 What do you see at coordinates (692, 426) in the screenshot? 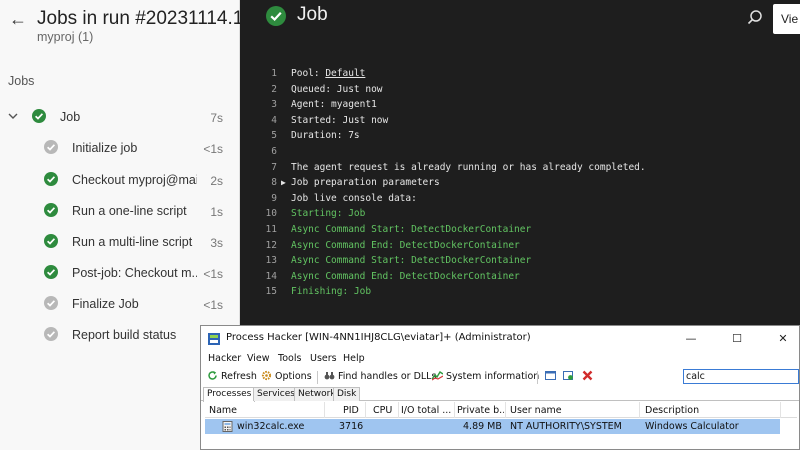
I see `cell-description: Windows Calculator` at bounding box center [692, 426].